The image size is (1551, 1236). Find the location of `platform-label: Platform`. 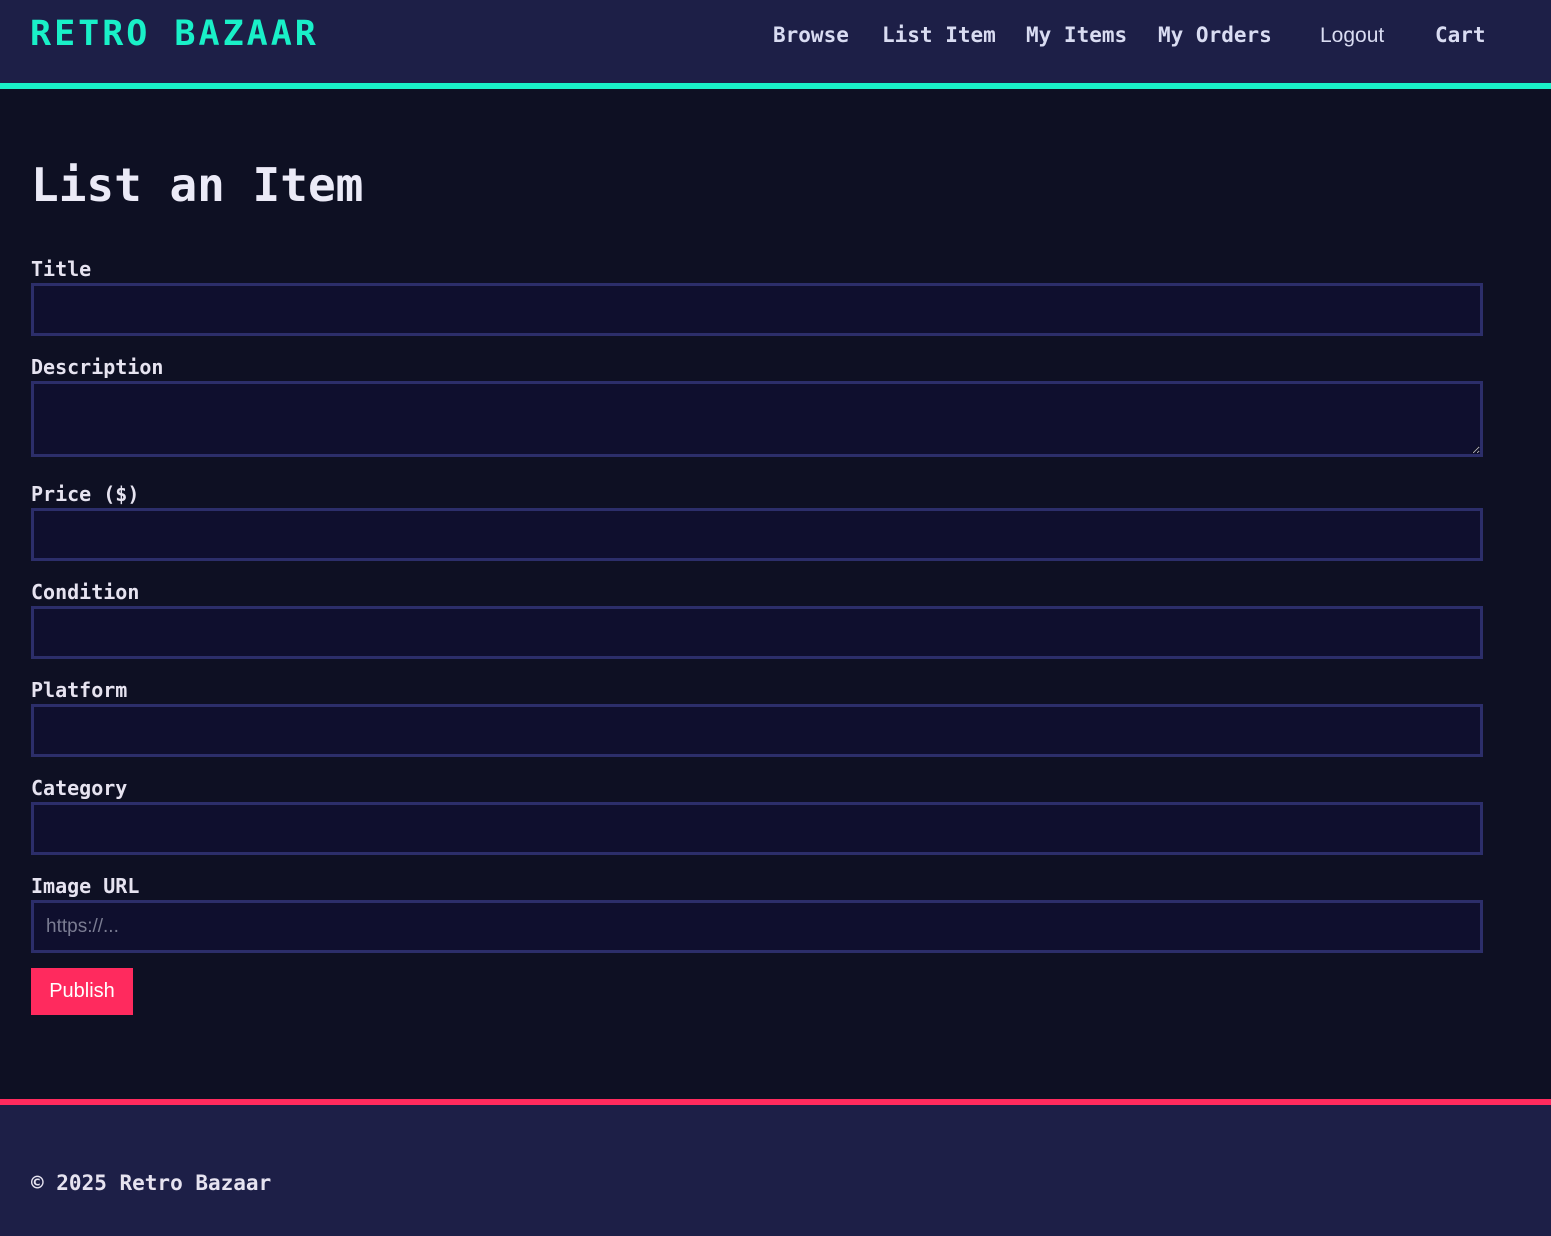

platform-label: Platform is located at coordinates (79, 690).